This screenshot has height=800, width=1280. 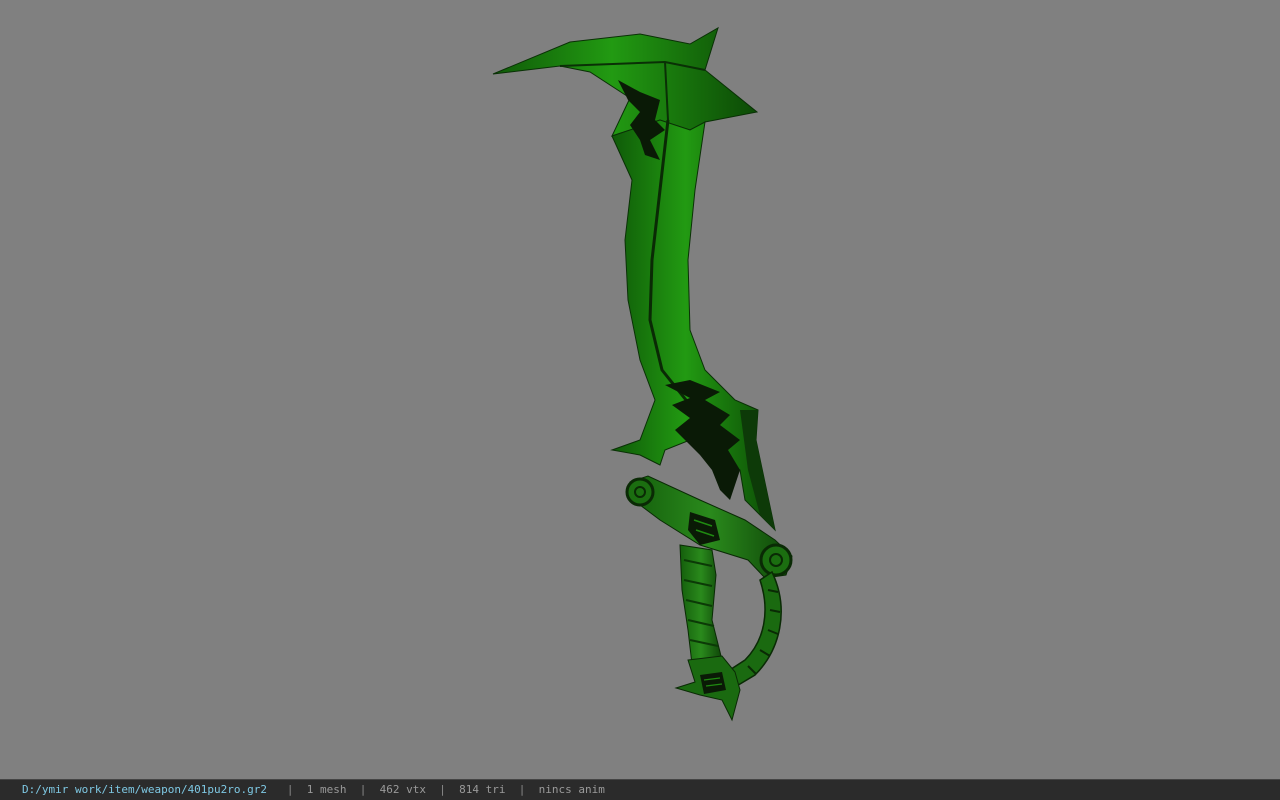 I want to click on crossguard-scroll-left, so click(x=640, y=492).